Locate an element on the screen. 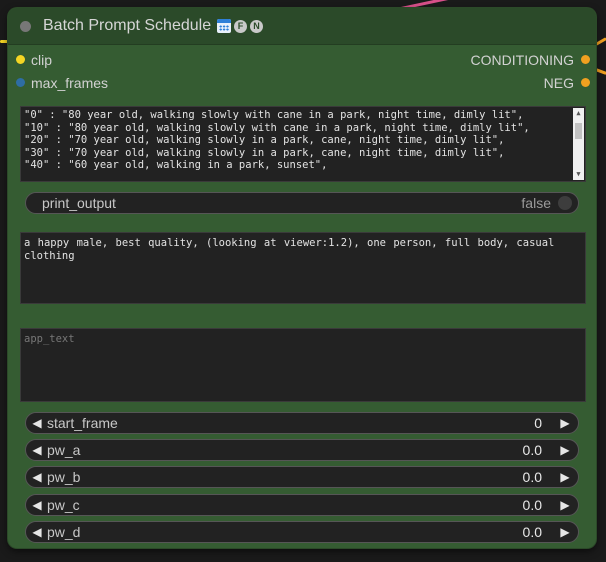 This screenshot has width=606, height=562. output-slot-conditioning: CONDITIONING is located at coordinates (510, 60).